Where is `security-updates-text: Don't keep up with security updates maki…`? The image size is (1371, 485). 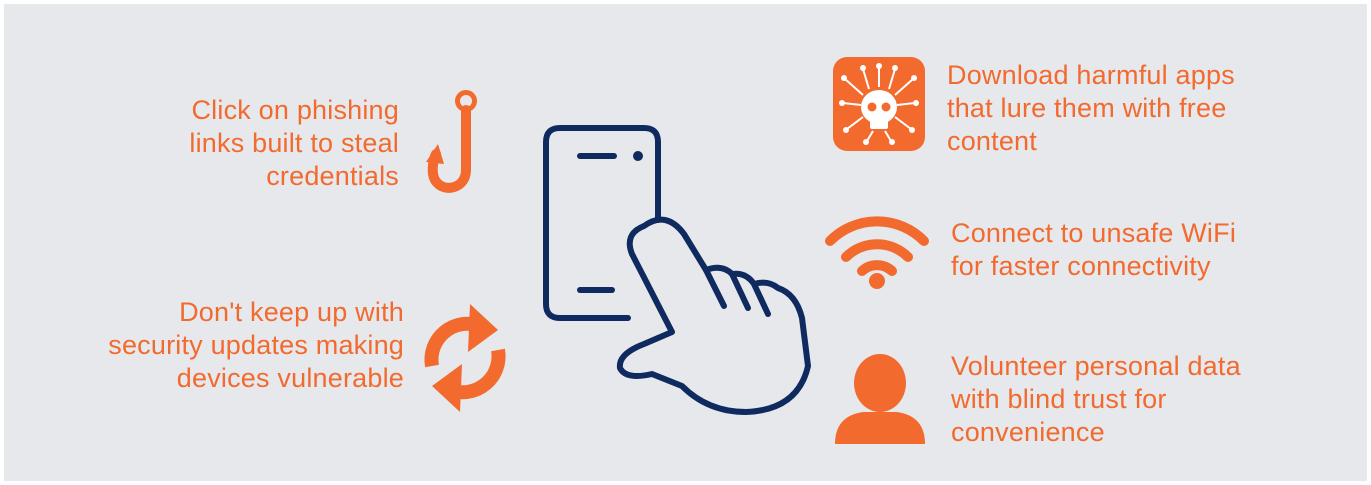 security-updates-text: Don't keep up with security updates maki… is located at coordinates (256, 345).